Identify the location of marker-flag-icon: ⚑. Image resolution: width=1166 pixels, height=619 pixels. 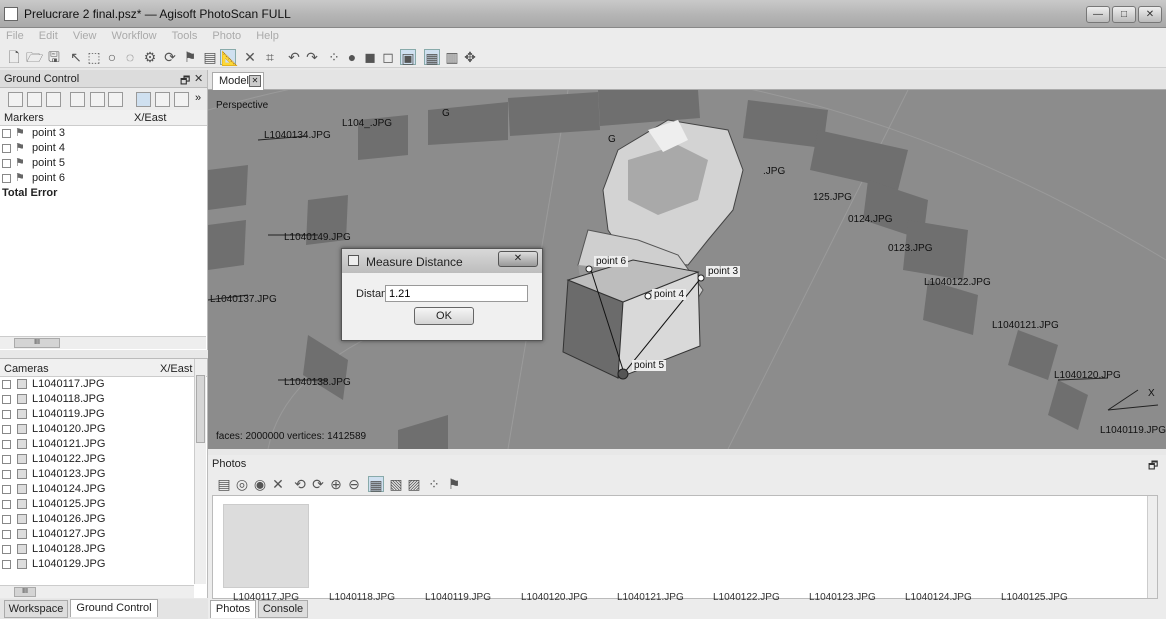
(190, 57).